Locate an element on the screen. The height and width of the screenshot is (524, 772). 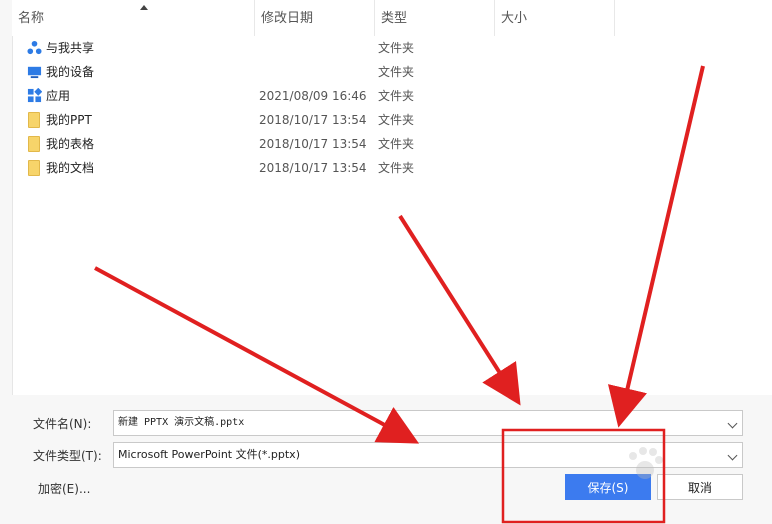
annotation-highlight-box is located at coordinates (583, 476).